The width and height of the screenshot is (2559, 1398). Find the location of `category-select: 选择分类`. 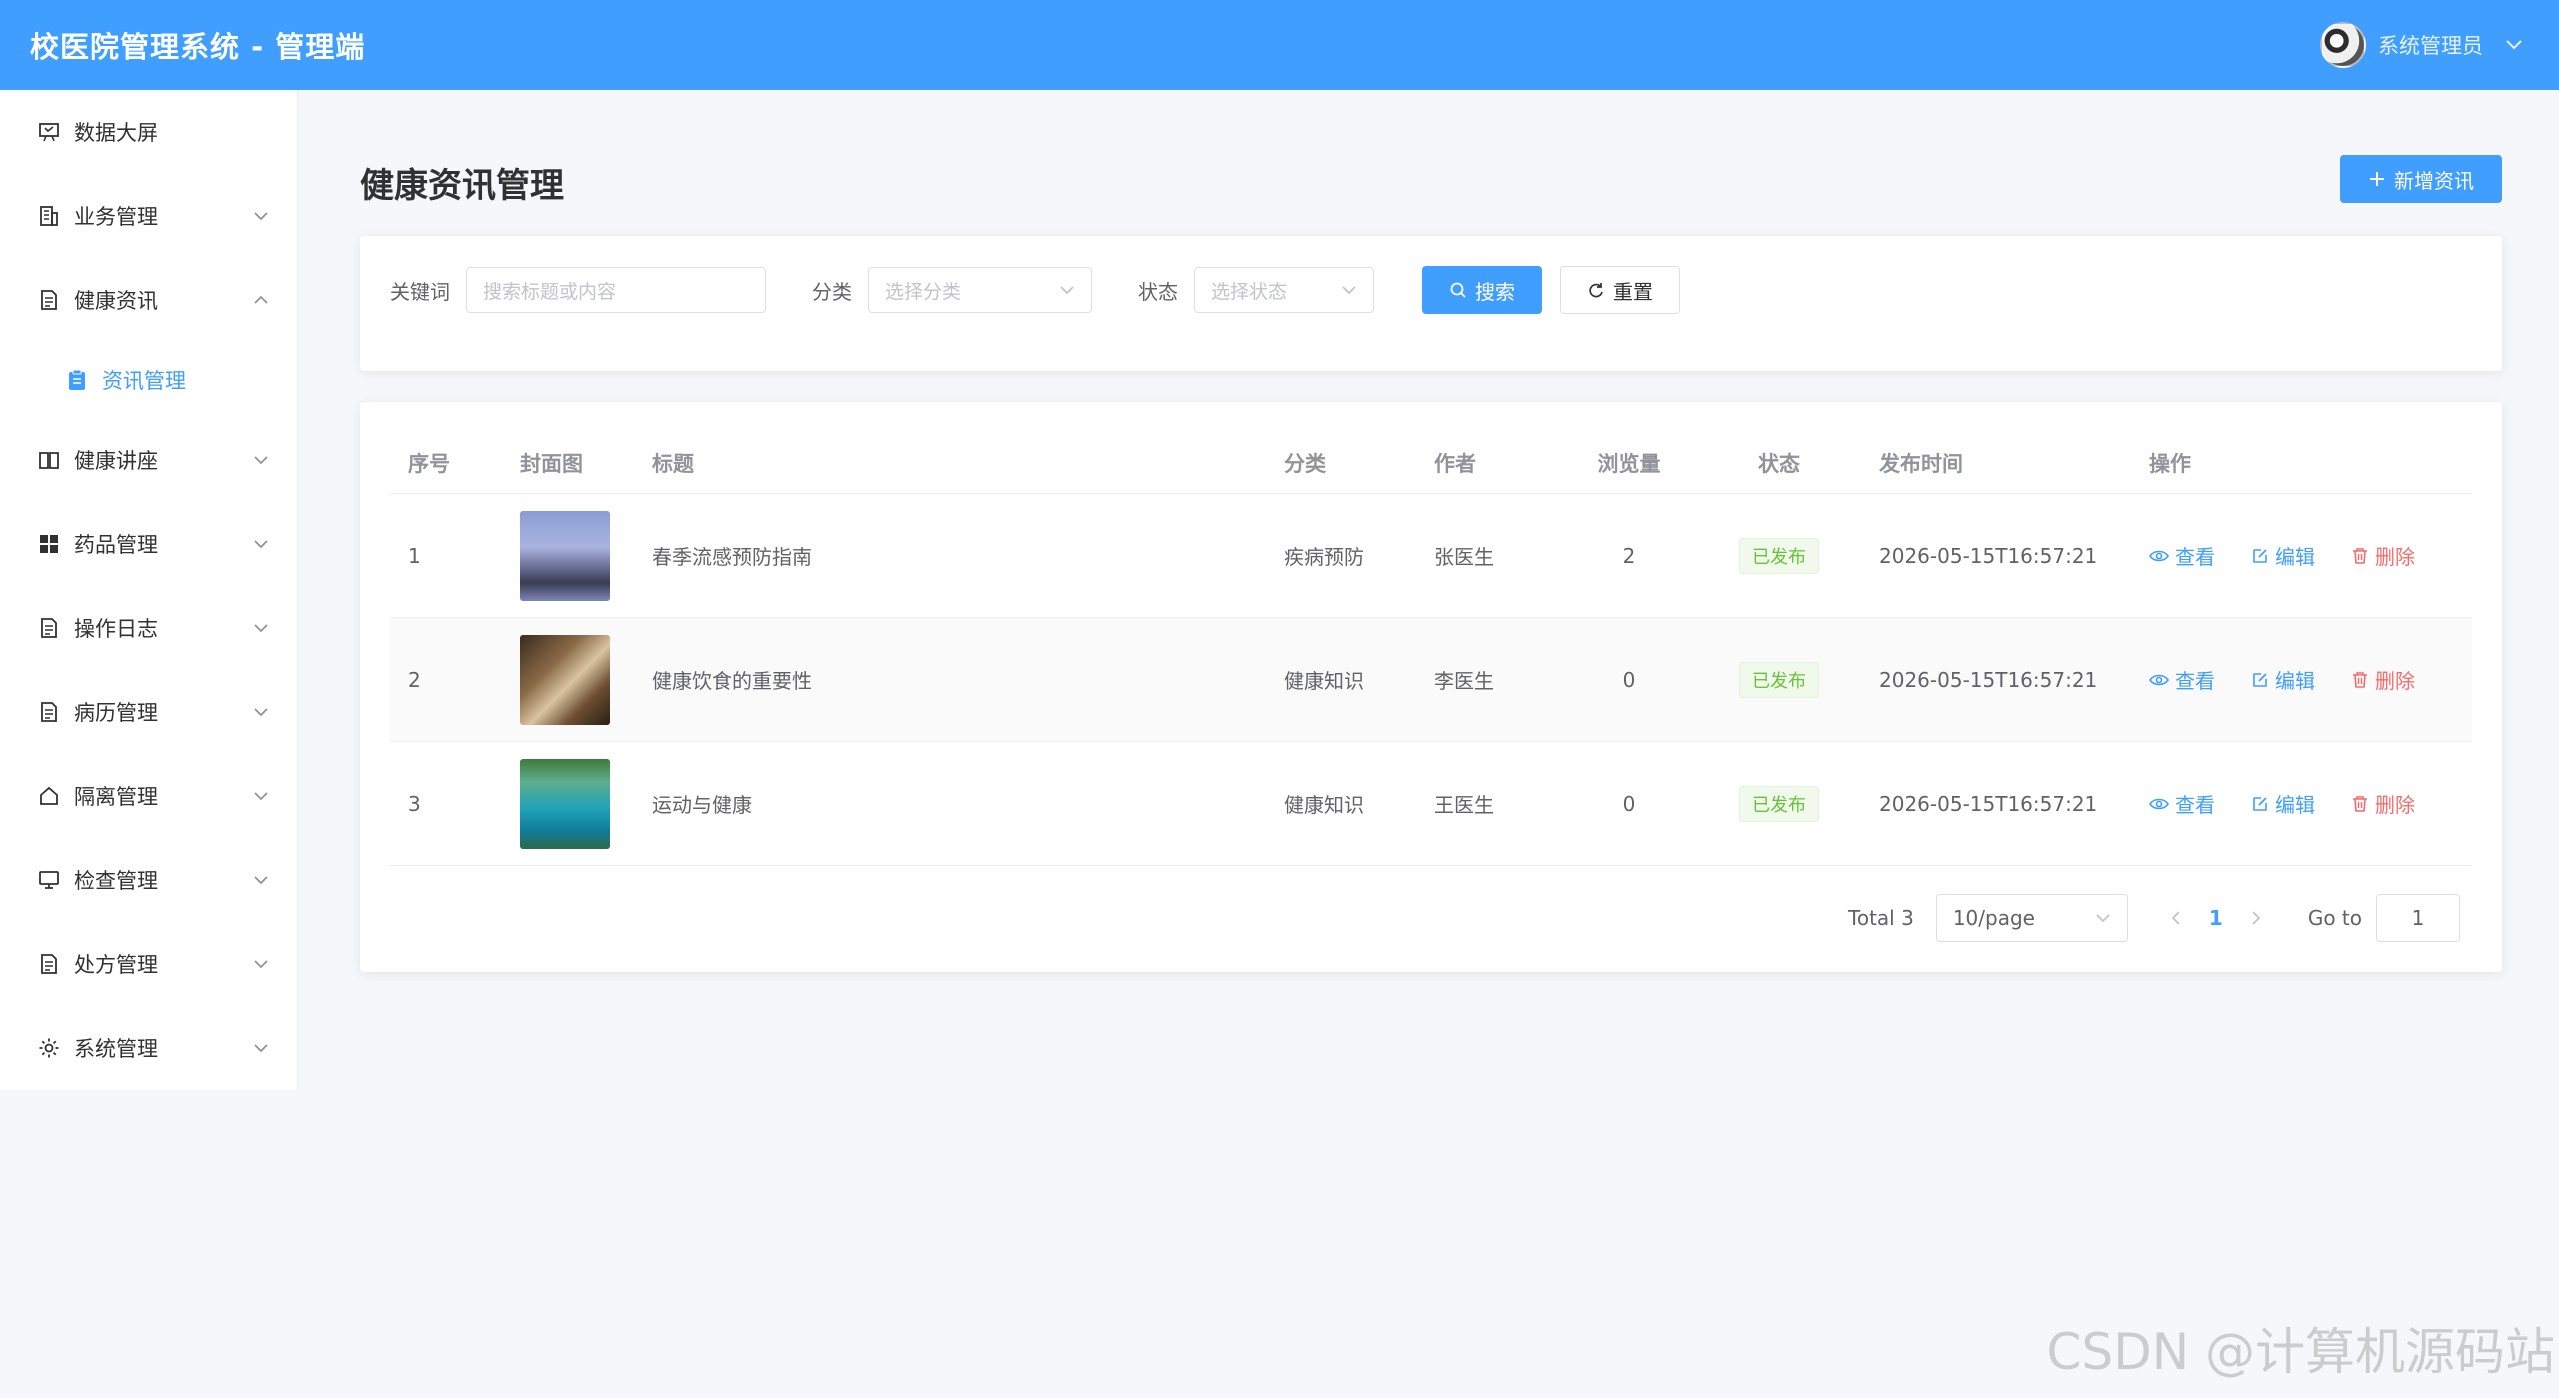

category-select: 选择分类 is located at coordinates (980, 290).